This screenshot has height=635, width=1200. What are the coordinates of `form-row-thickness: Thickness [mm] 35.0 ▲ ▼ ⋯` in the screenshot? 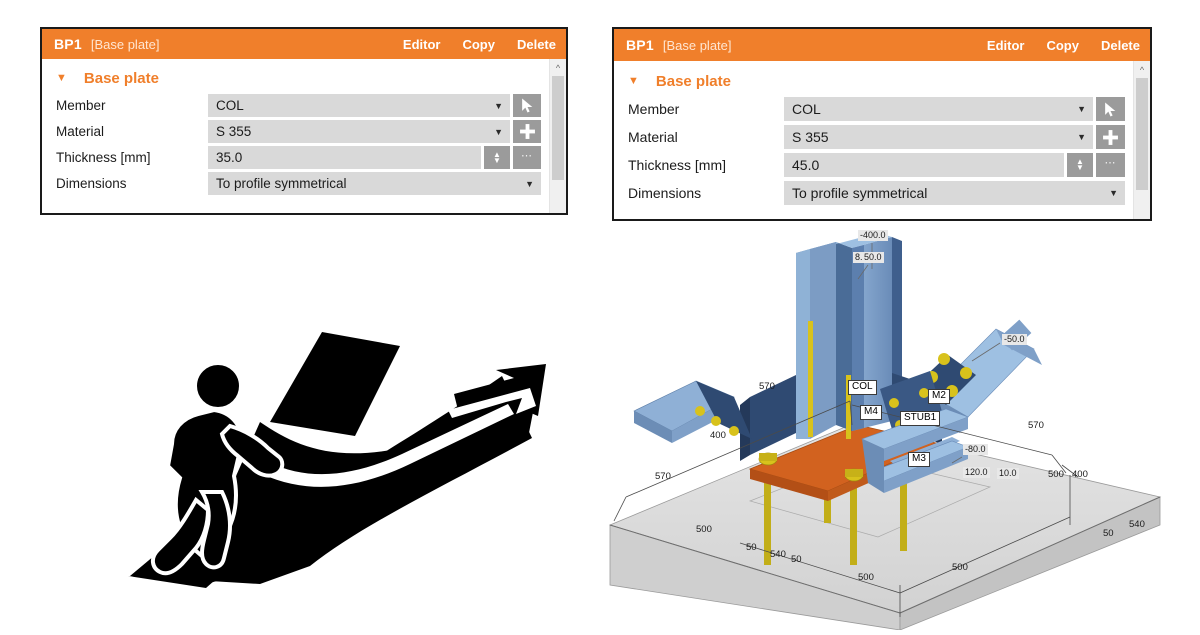 It's located at (298, 157).